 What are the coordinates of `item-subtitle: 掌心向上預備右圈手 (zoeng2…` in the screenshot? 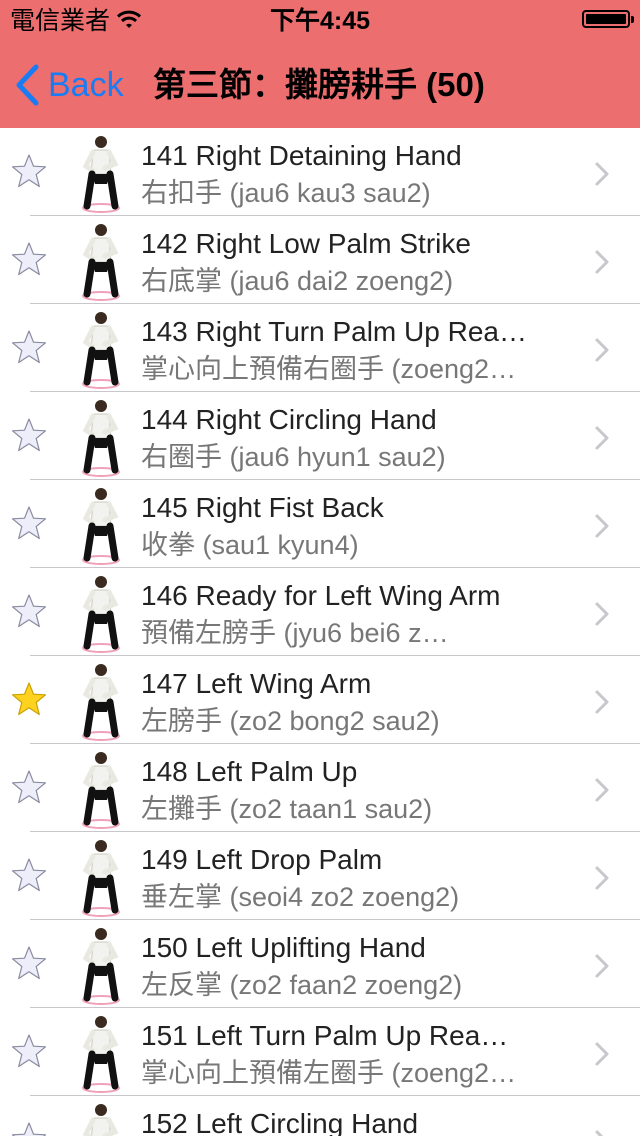 It's located at (329, 369).